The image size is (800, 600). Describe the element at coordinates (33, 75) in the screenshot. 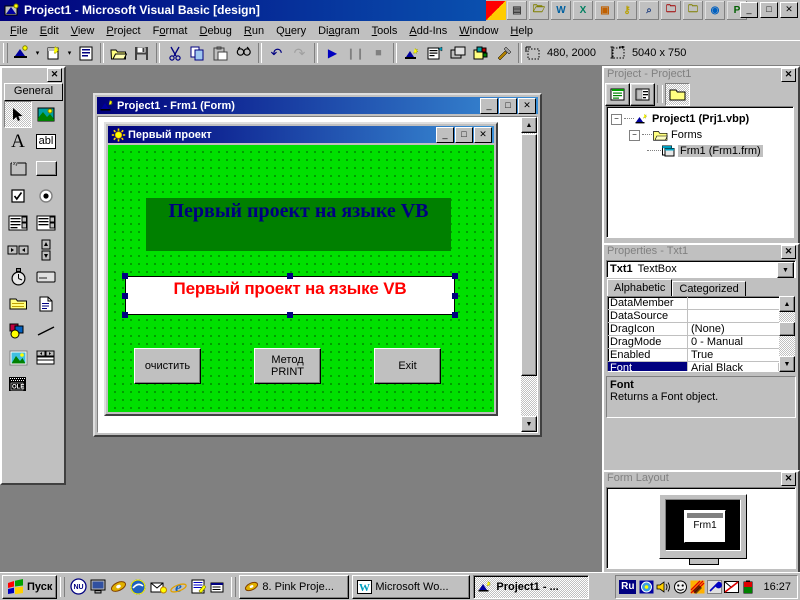

I see `toolbox-title-bar: ✕` at that location.